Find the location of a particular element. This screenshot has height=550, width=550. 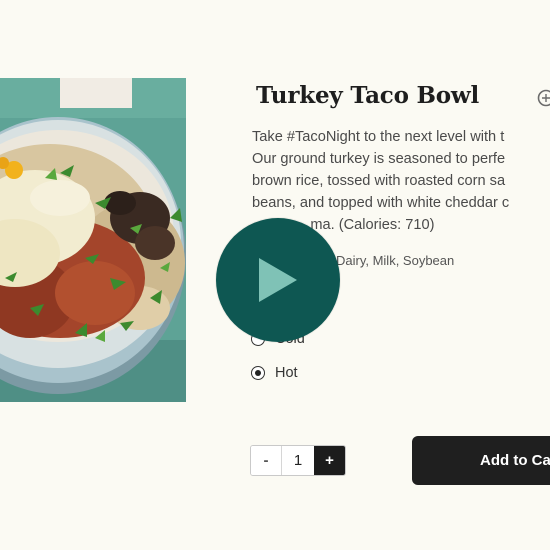

share-icon-graphic is located at coordinates (543, 98).